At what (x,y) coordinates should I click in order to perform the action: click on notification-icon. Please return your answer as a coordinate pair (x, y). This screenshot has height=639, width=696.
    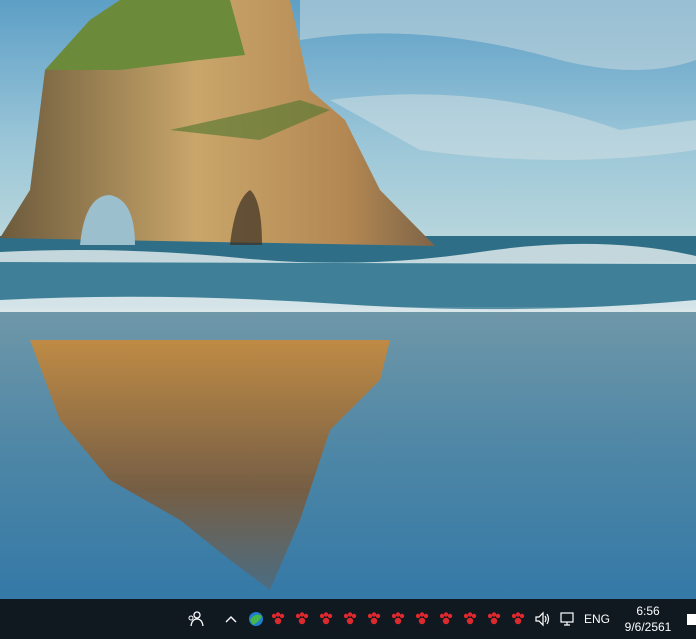
    Looking at the image, I should click on (691, 619).